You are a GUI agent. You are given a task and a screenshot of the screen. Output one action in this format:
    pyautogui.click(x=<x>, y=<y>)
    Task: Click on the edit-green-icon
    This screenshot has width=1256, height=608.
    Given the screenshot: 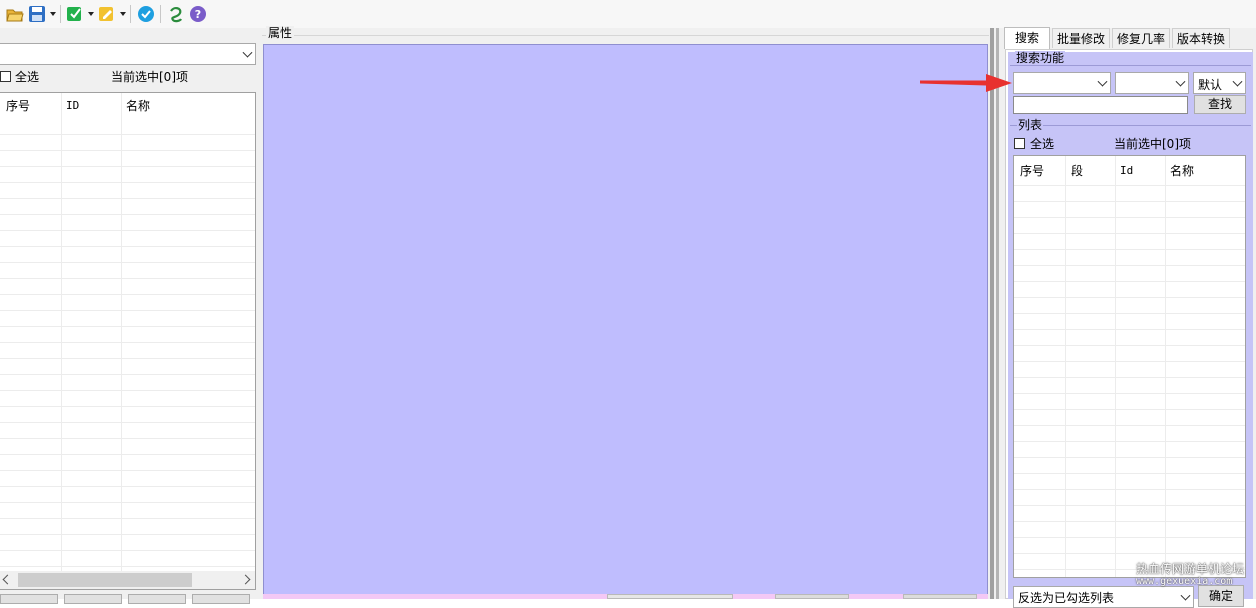 What is the action you would take?
    pyautogui.click(x=75, y=14)
    